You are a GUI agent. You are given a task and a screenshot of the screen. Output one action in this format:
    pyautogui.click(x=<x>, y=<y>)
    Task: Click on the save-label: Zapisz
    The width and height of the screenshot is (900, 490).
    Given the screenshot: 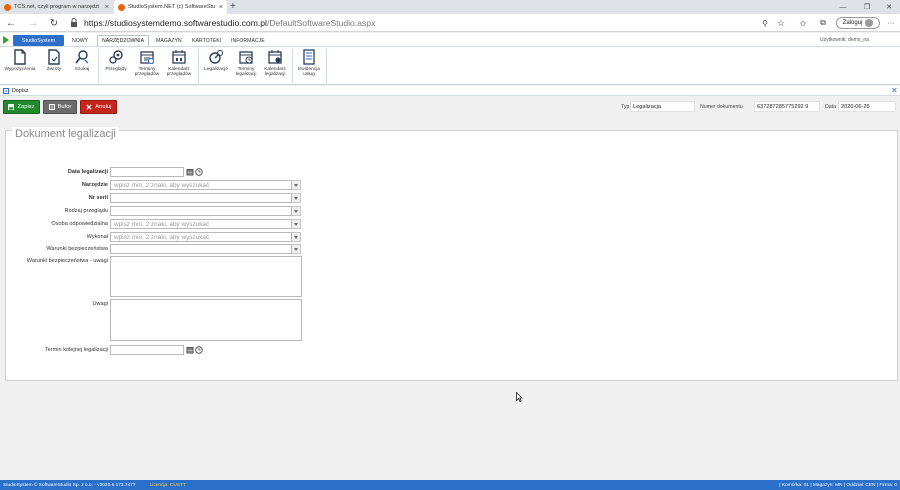 What is the action you would take?
    pyautogui.click(x=26, y=107)
    